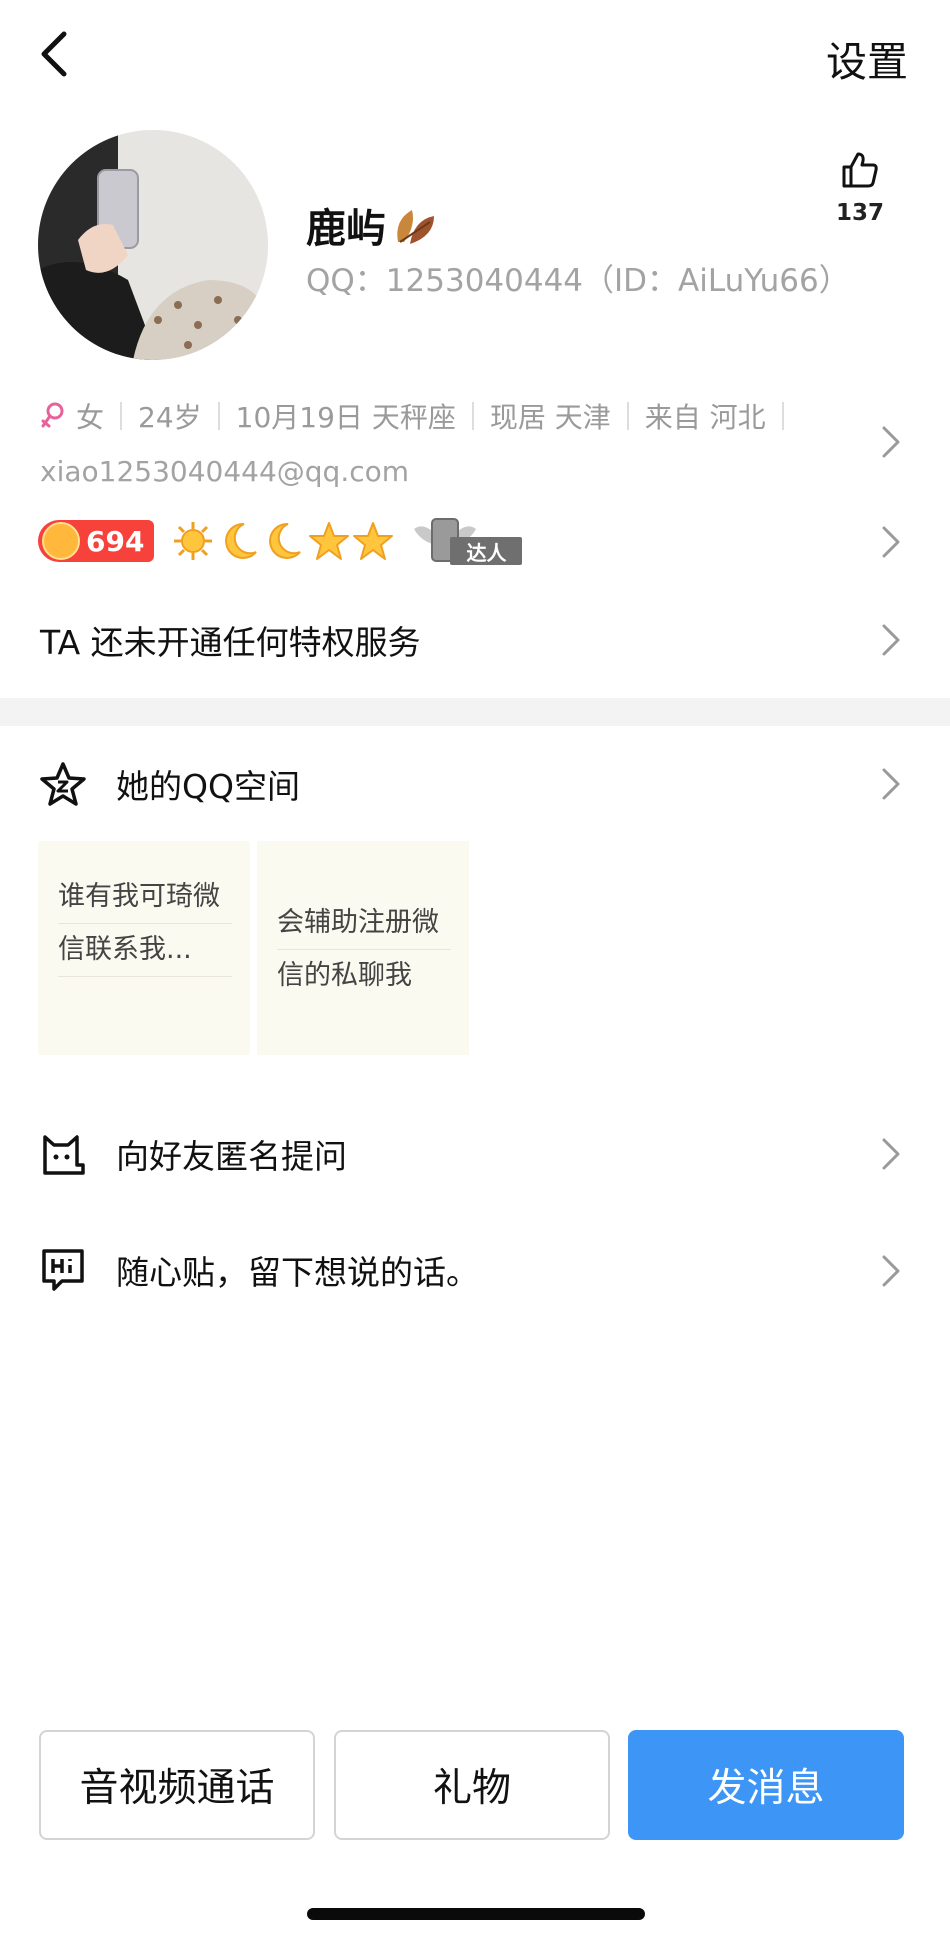 The width and height of the screenshot is (950, 1941). I want to click on qzone-post-card: 会辅助注册微 信的私聊我, so click(363, 948).